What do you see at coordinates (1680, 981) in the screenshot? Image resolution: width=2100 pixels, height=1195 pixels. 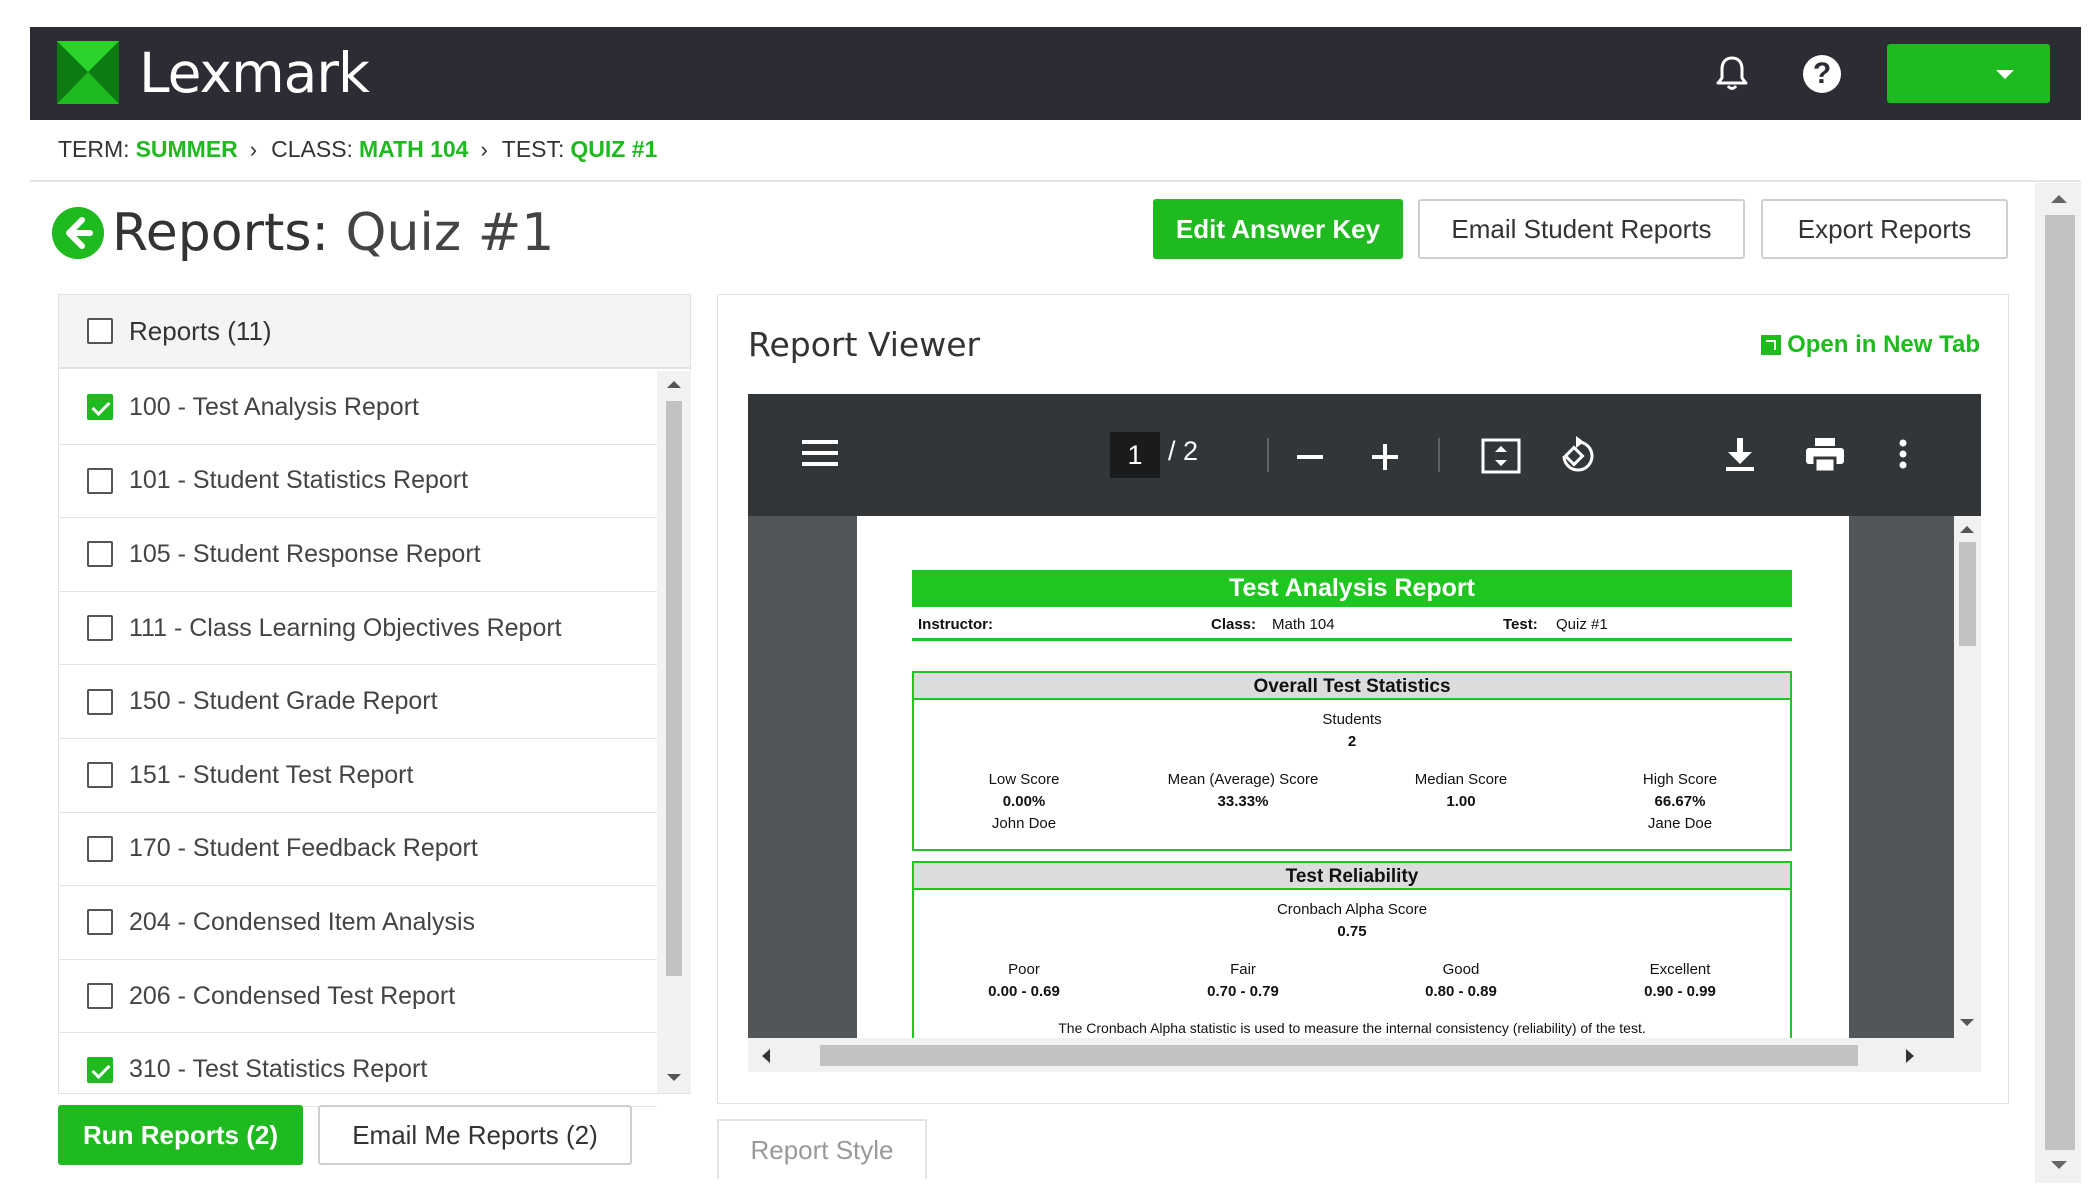 I see `excellent-range: Excellent 0.90 - 0.99` at bounding box center [1680, 981].